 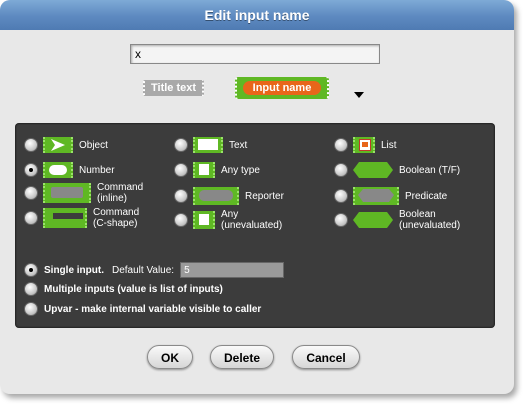 What do you see at coordinates (426, 196) in the screenshot?
I see `type-label: Predicate` at bounding box center [426, 196].